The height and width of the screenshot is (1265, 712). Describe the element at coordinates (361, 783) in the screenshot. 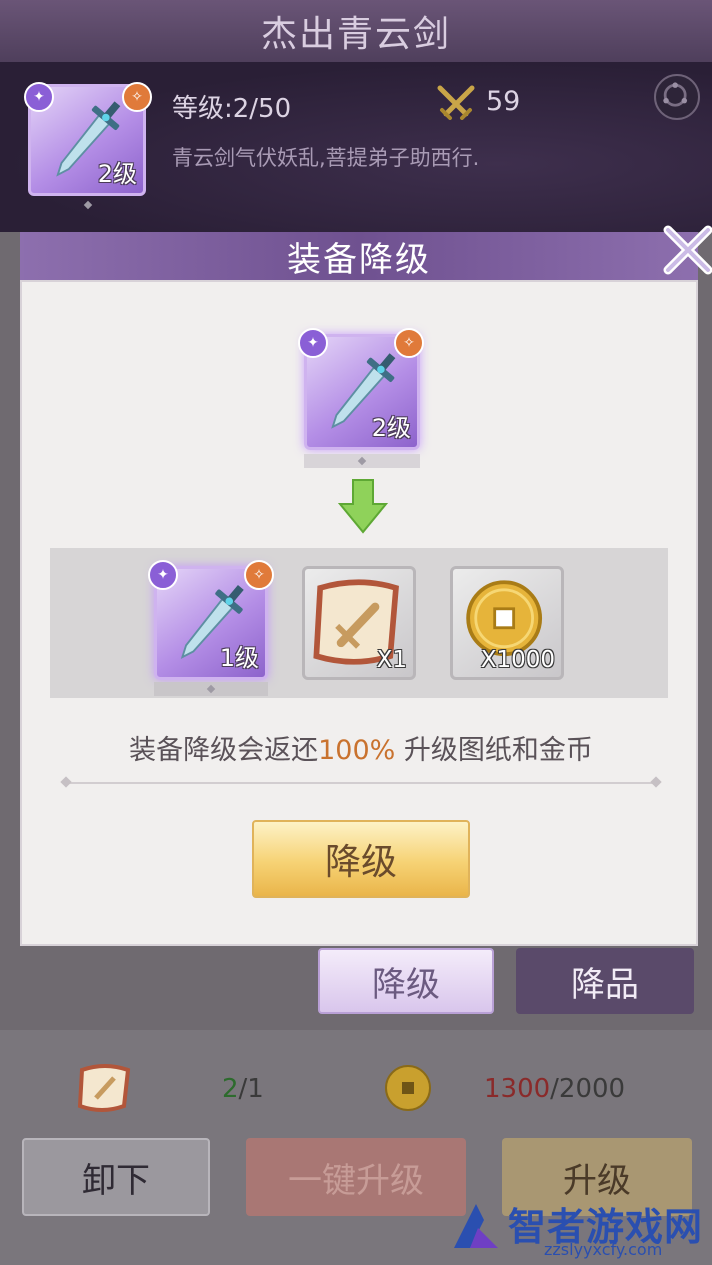

I see `divider` at that location.